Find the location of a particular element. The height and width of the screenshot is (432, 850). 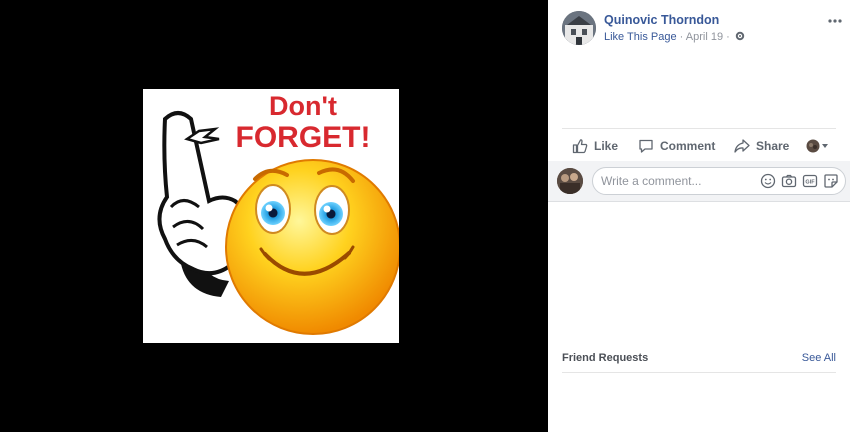

photo-text-forget: FORGET! is located at coordinates (303, 137).